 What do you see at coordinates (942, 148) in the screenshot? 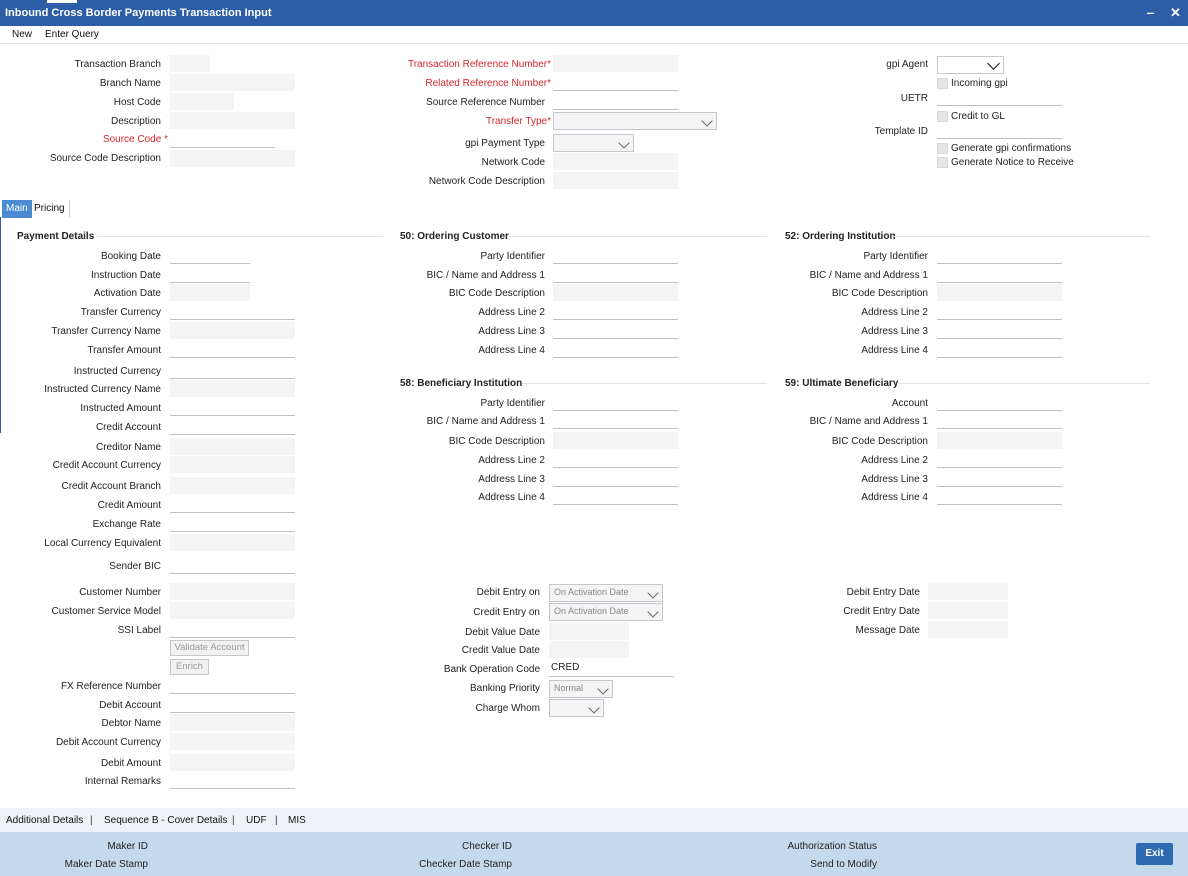
I see `generate-gpi-confirmations-checkbox` at bounding box center [942, 148].